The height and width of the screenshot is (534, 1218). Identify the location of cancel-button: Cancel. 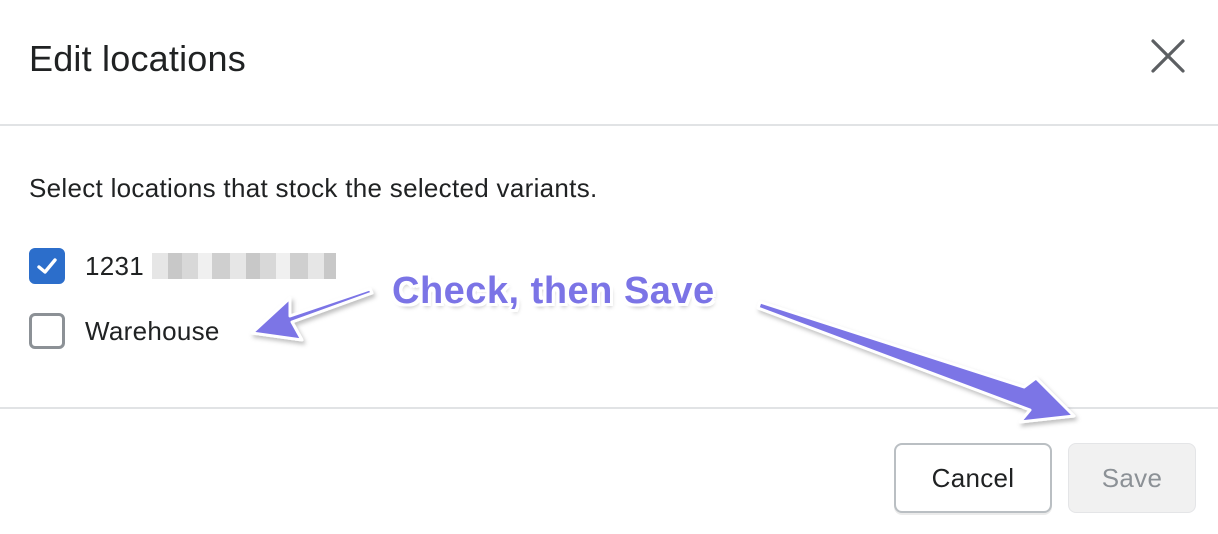
(973, 478).